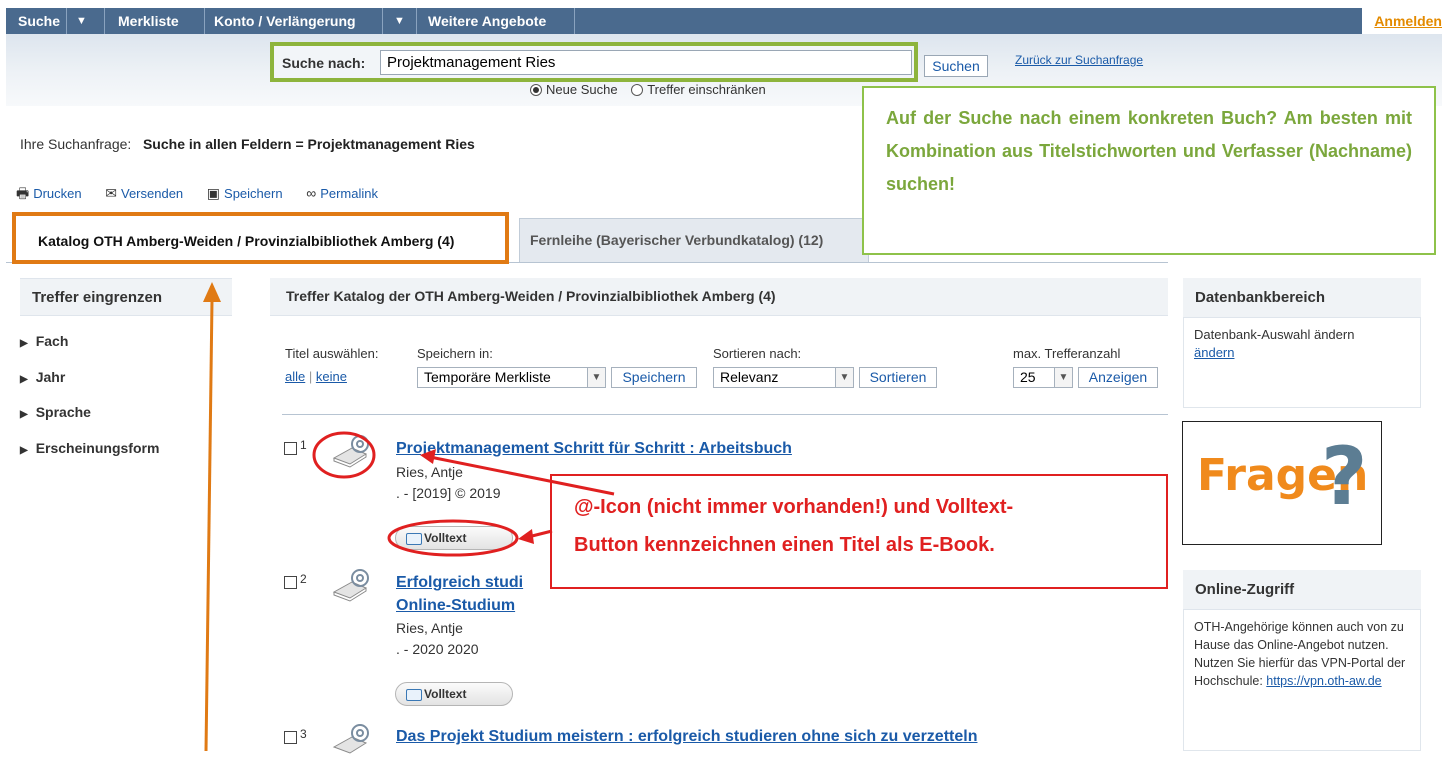 This screenshot has height=757, width=1448. What do you see at coordinates (898, 377) in the screenshot?
I see `sort-button: Sortieren` at bounding box center [898, 377].